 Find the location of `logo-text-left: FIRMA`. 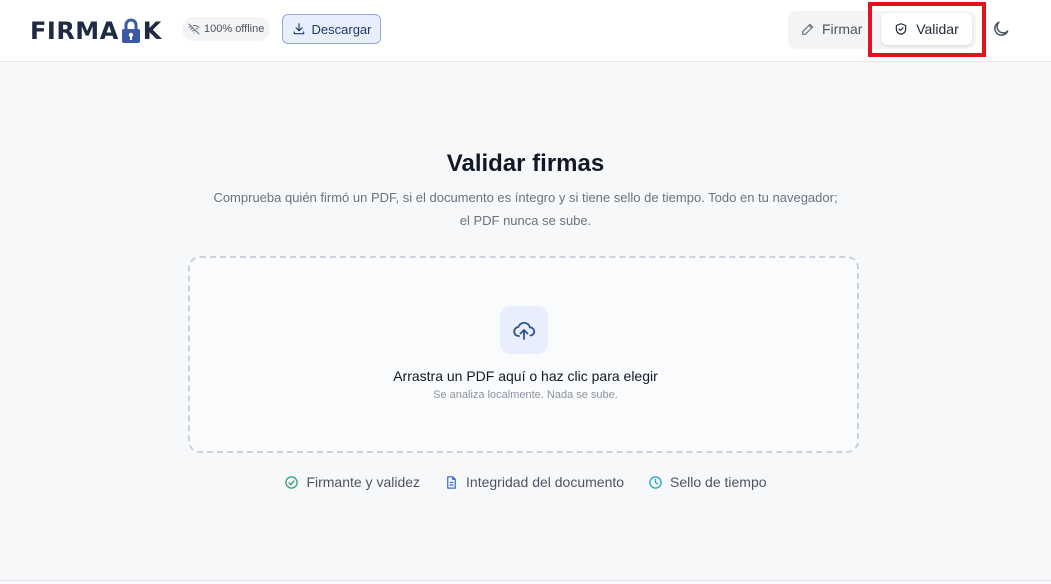

logo-text-left: FIRMA is located at coordinates (74, 31).